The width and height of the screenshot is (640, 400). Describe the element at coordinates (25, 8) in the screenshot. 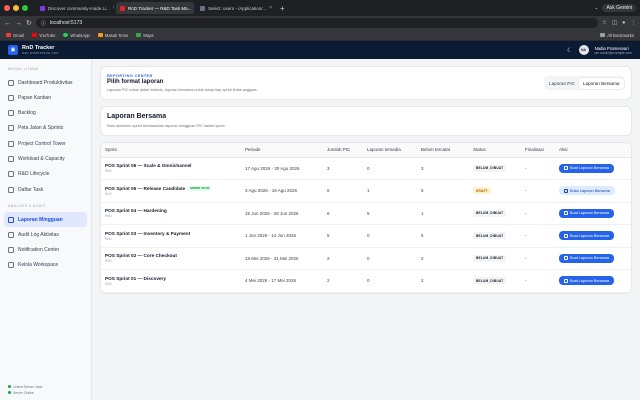

I see `maximize-window-button` at that location.